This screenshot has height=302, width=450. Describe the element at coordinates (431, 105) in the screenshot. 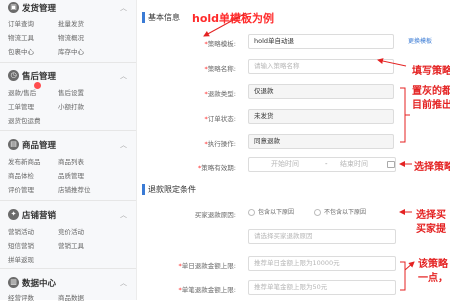

I see `annotation-greyed-line2: 目前推出` at that location.